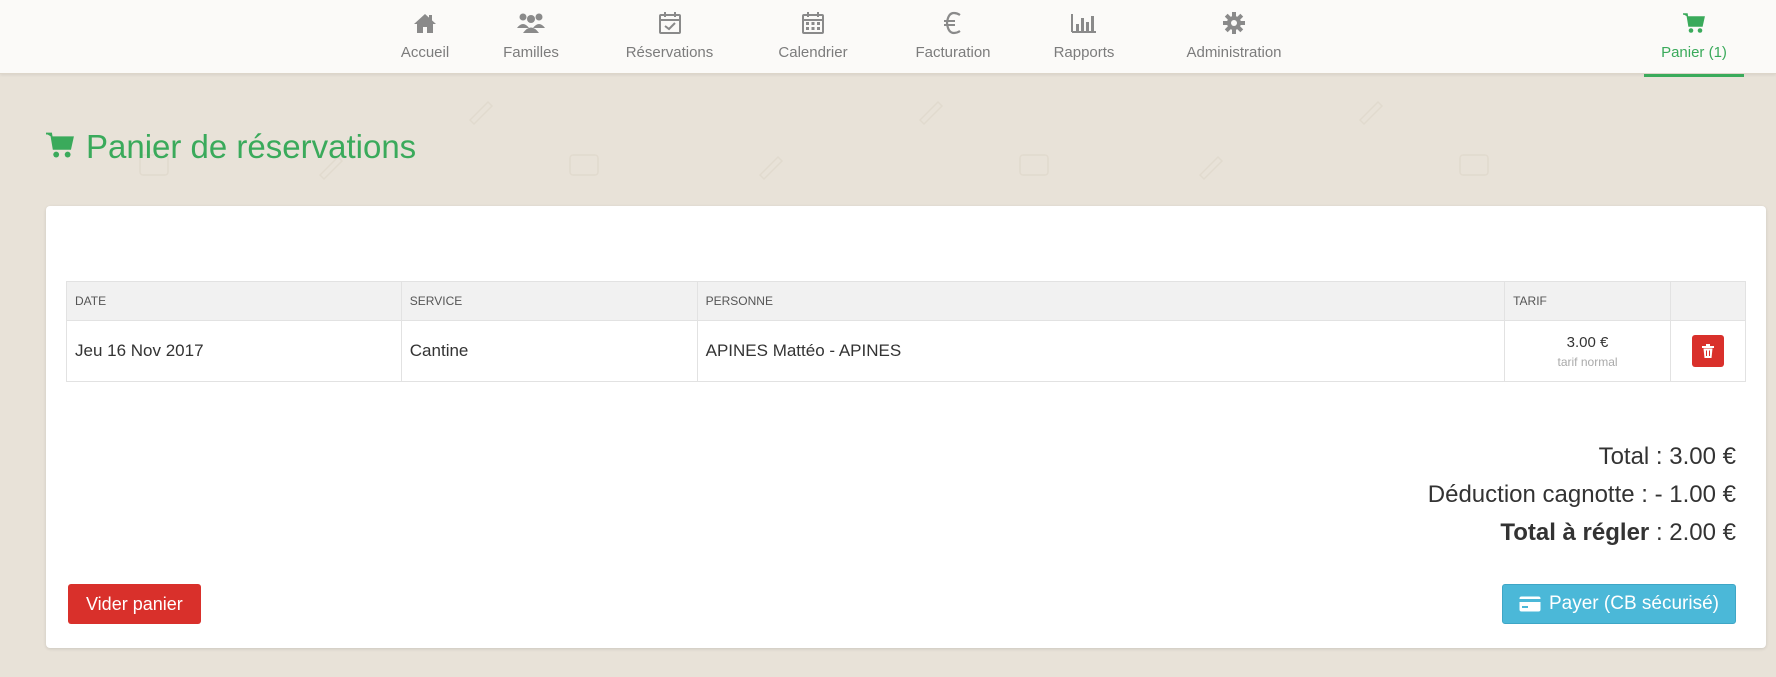  I want to click on page-title-text: Panier de réservations, so click(251, 146).